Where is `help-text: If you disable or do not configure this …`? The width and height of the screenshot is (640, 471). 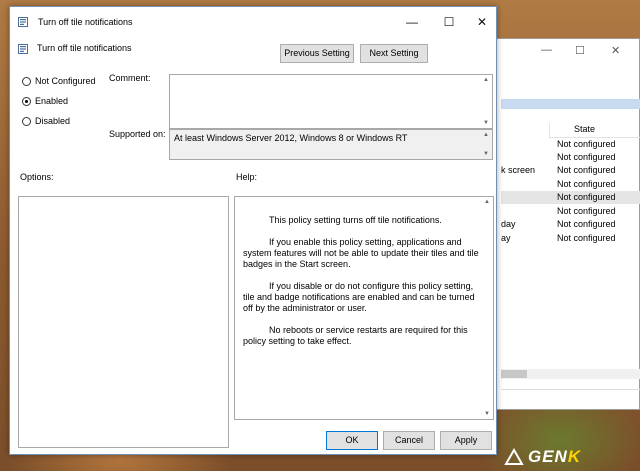
help-text: If you disable or do not configure this … is located at coordinates (359, 297).